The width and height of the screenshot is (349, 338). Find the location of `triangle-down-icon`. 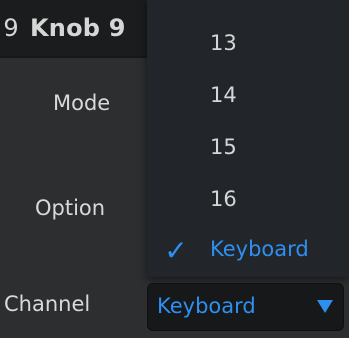

triangle-down-icon is located at coordinates (325, 306).